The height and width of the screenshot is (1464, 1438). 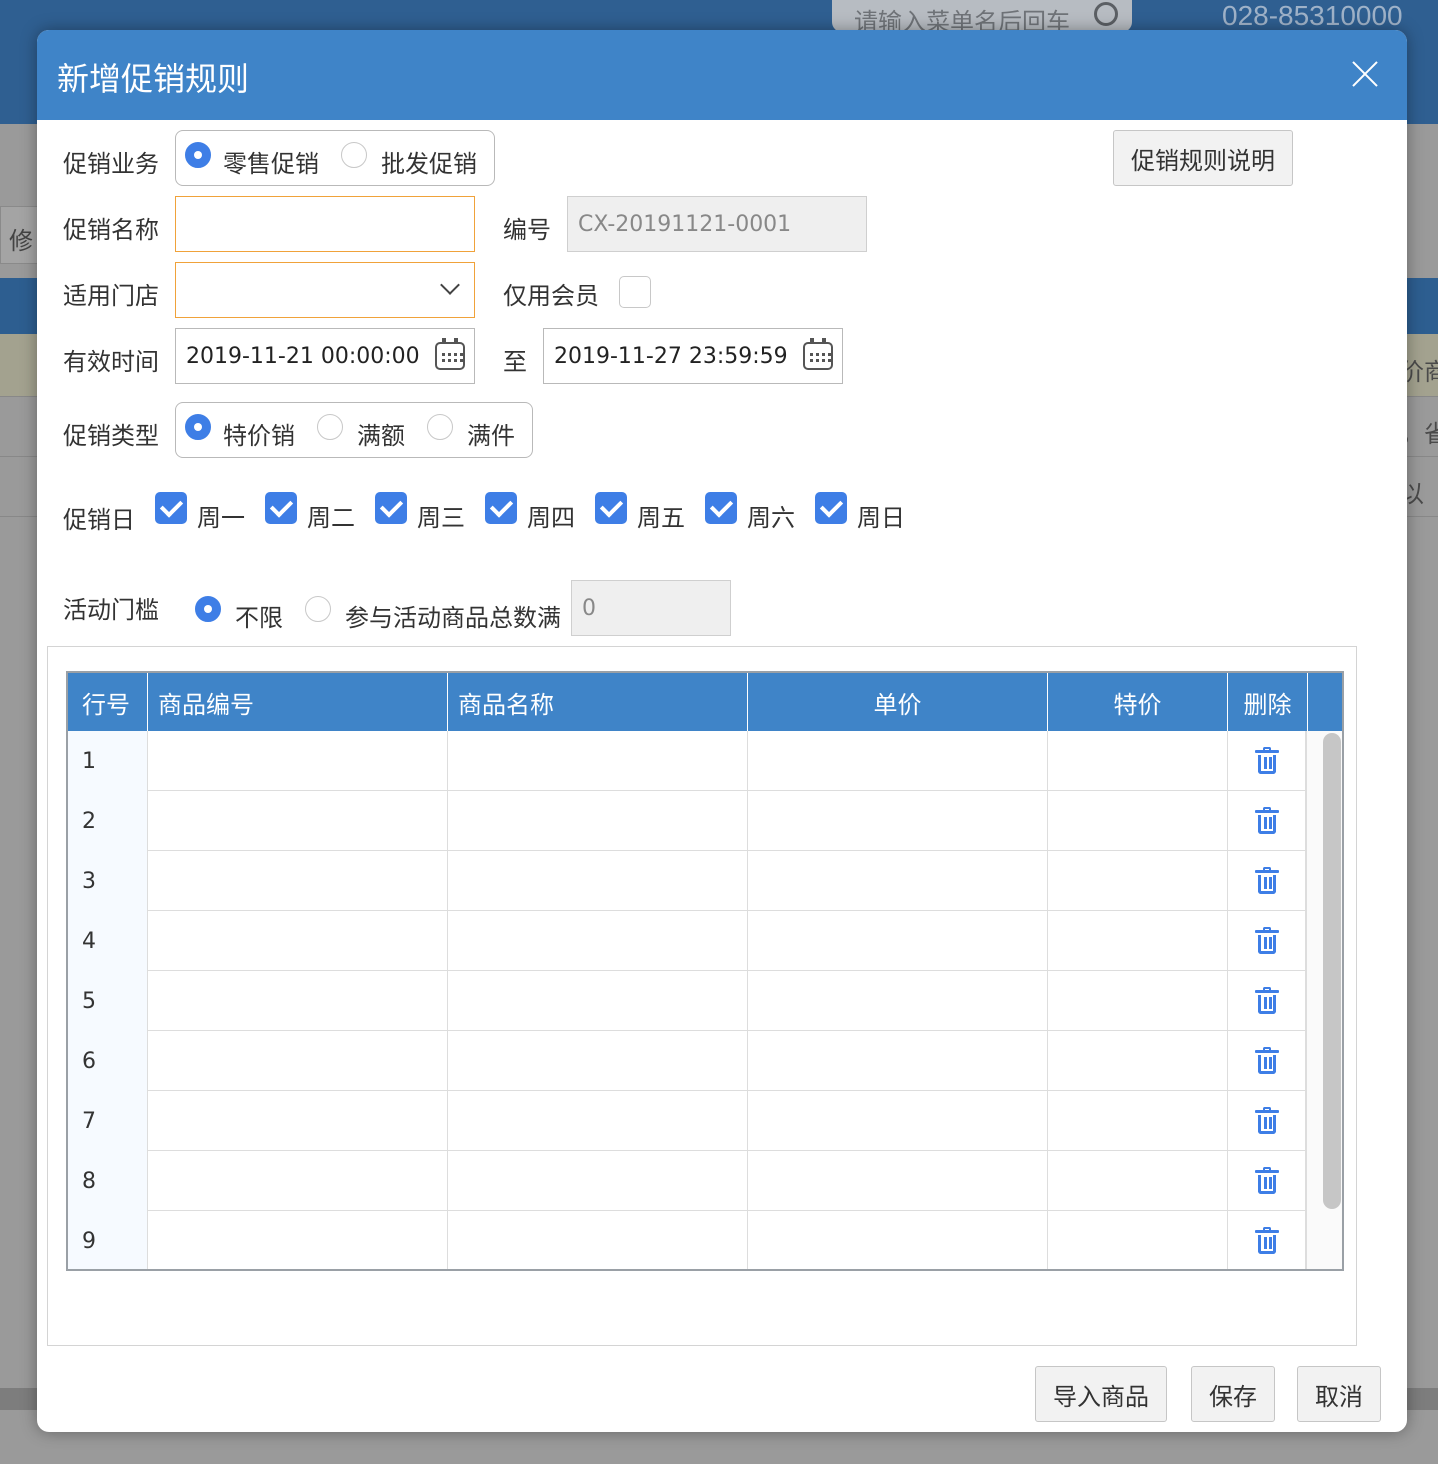 What do you see at coordinates (441, 515) in the screenshot?
I see `day-wednesday-label: 周三` at bounding box center [441, 515].